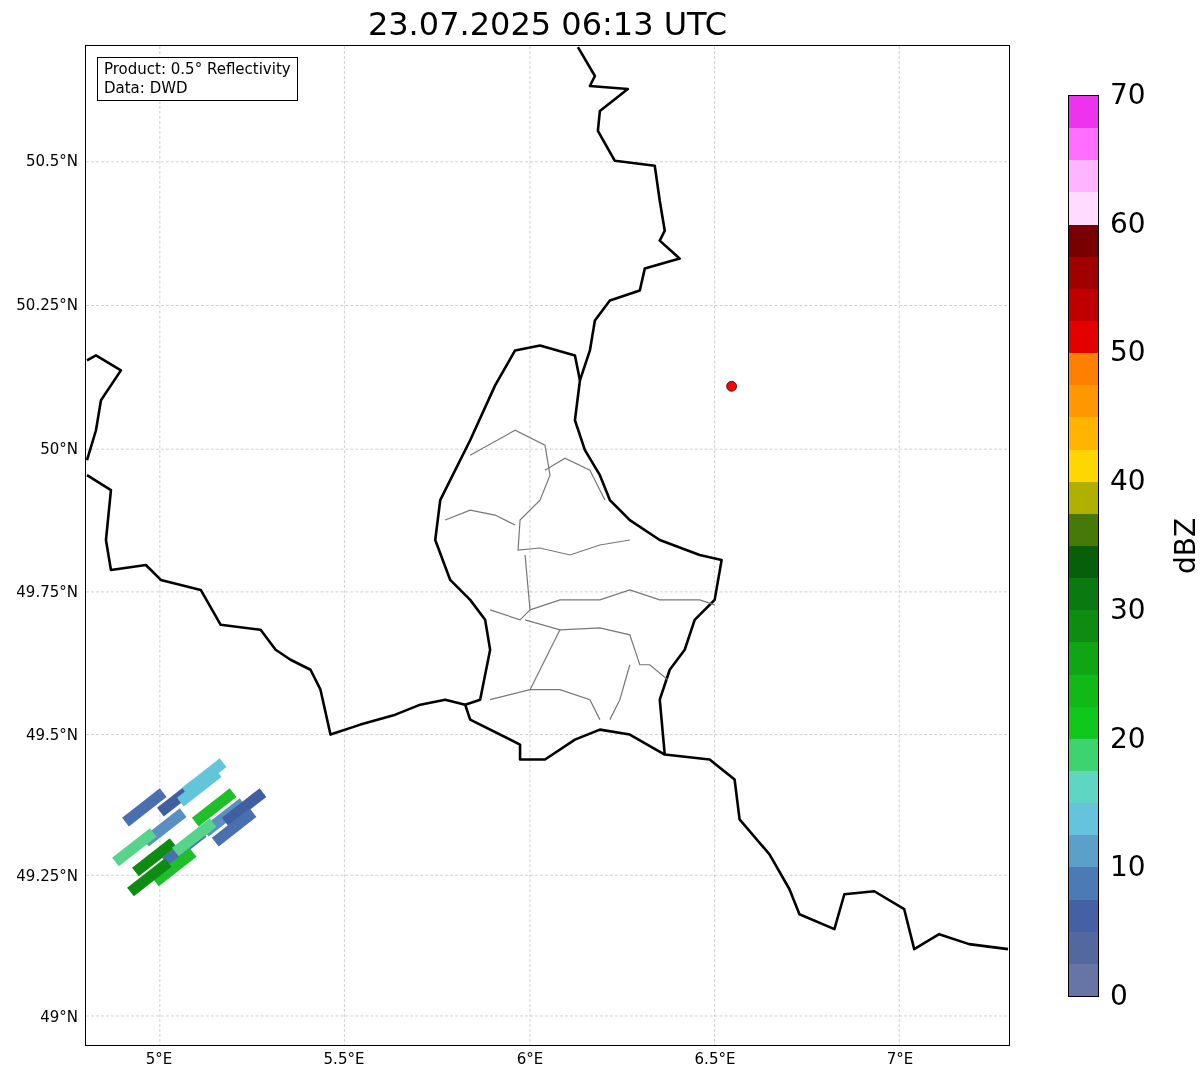 The height and width of the screenshot is (1081, 1202). I want to click on longitude-label: 6°E, so click(530, 1059).